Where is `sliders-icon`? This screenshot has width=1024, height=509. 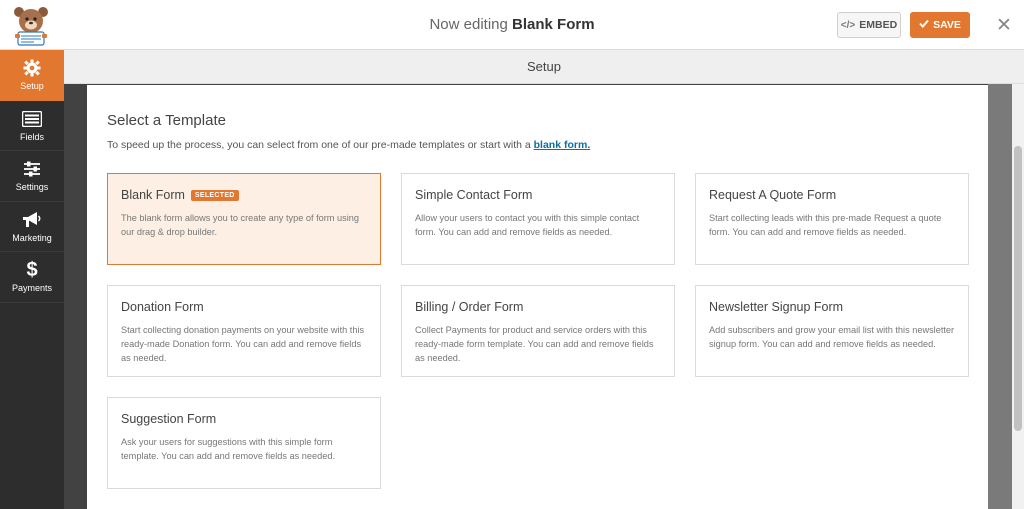 sliders-icon is located at coordinates (32, 169).